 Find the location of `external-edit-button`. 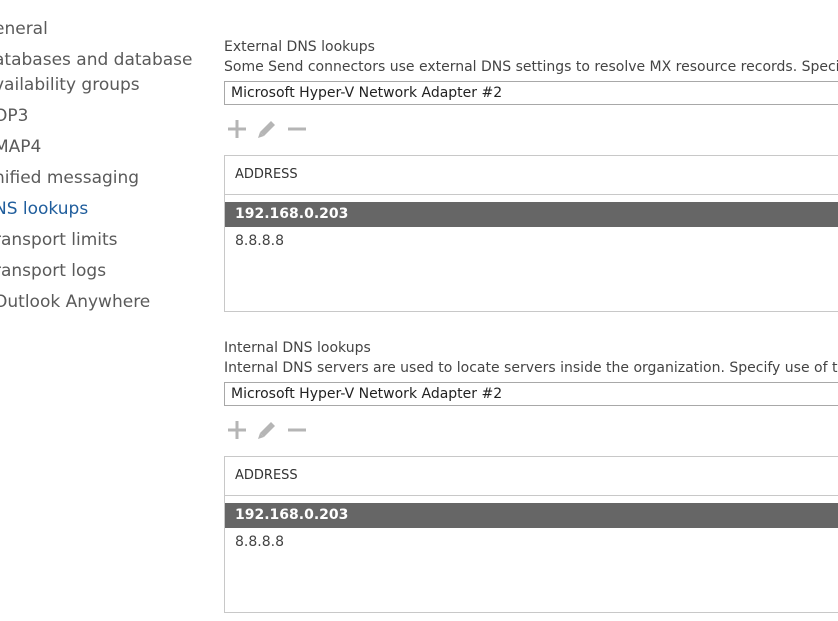

external-edit-button is located at coordinates (267, 129).